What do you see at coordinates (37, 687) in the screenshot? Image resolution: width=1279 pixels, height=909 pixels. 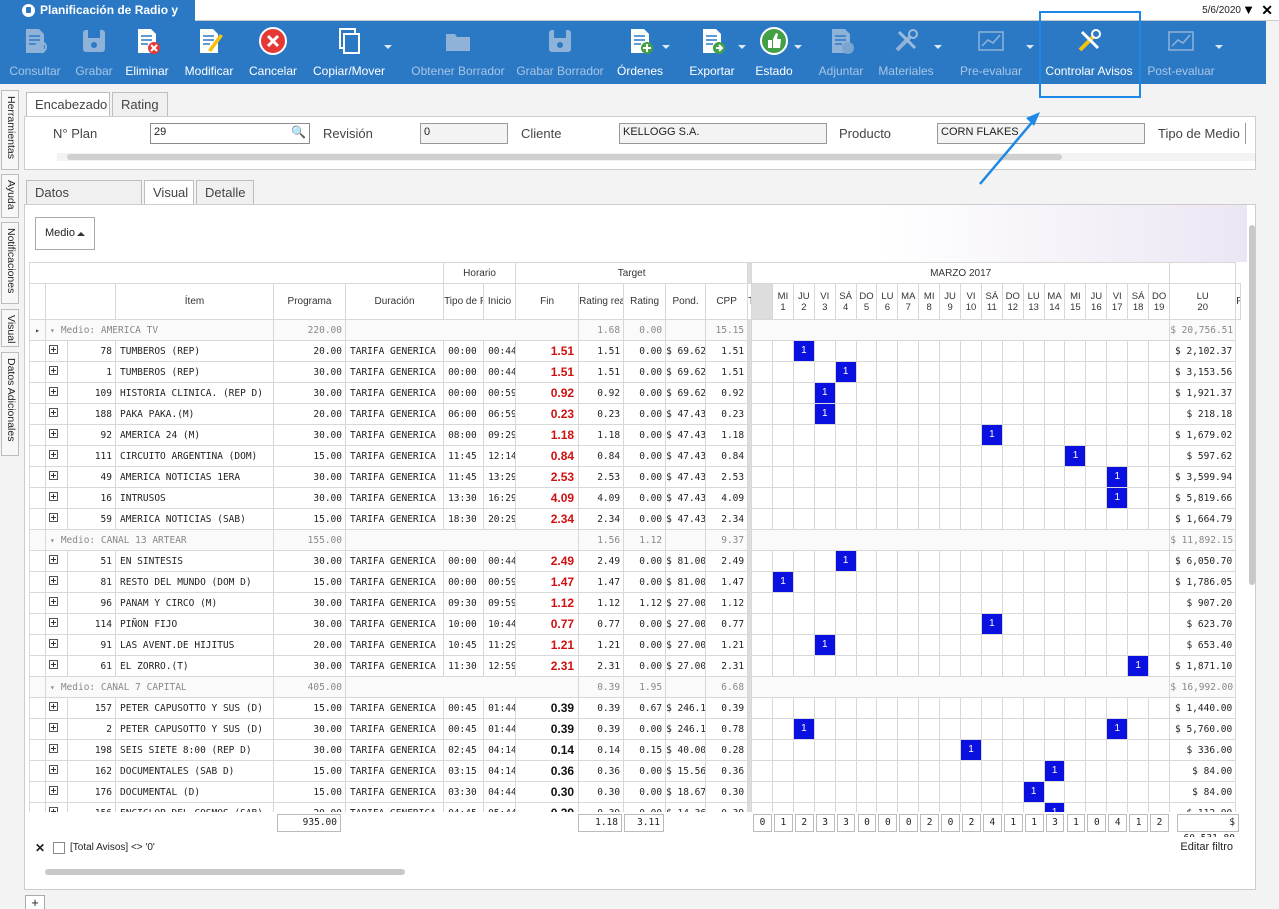 I see `expand-icon` at bounding box center [37, 687].